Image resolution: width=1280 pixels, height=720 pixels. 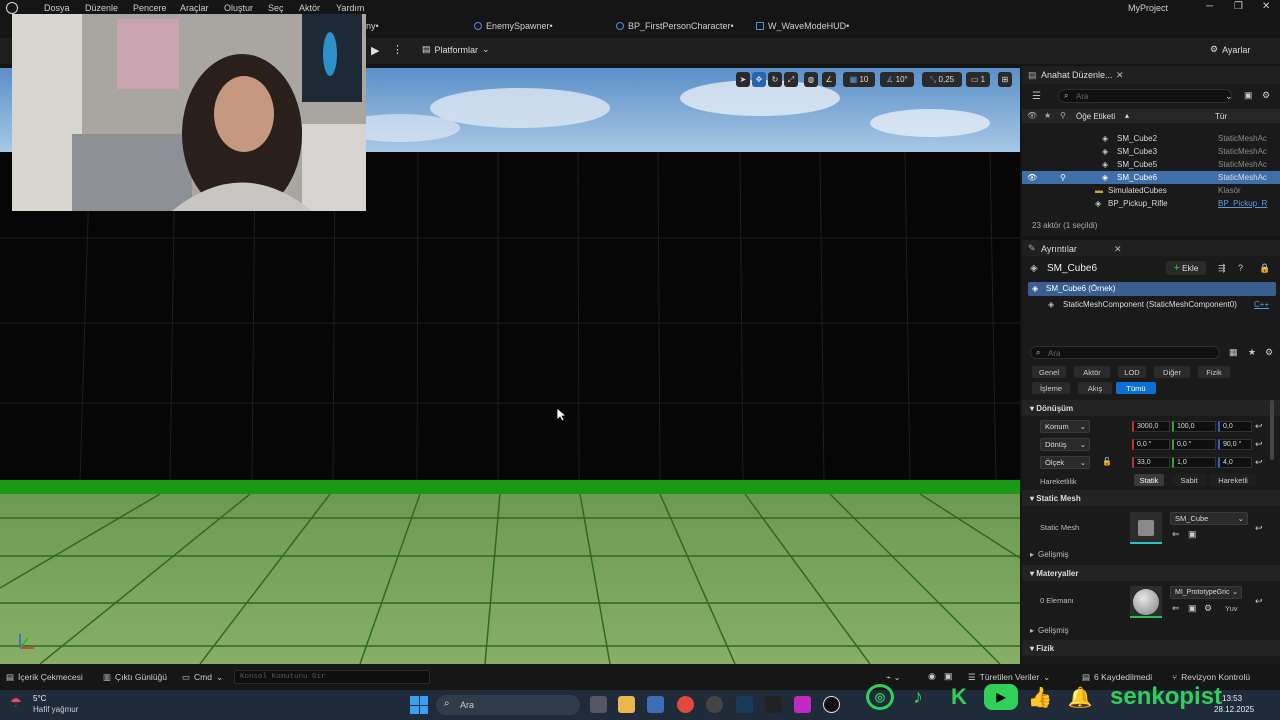 I want to click on epic-games-icon, so click(x=773, y=704).